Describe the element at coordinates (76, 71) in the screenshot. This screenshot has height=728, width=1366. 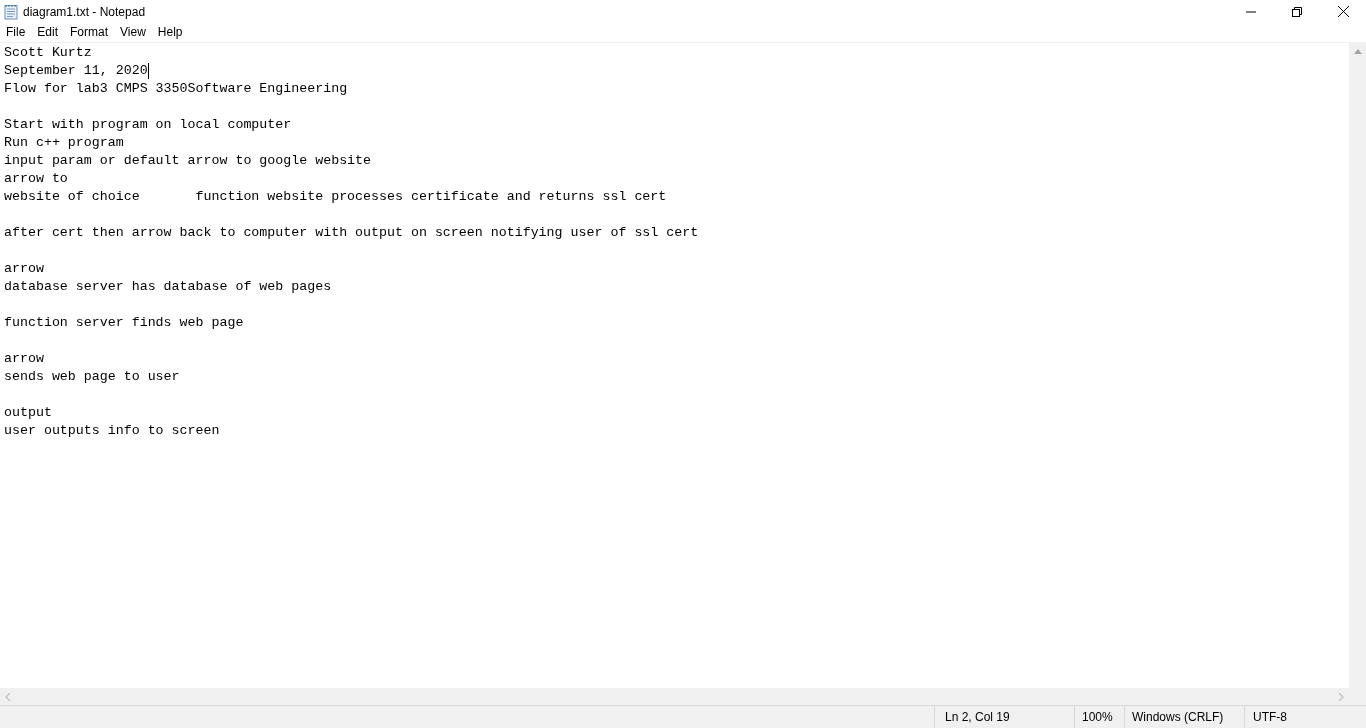
I see `text-line: September 11, 2020` at that location.